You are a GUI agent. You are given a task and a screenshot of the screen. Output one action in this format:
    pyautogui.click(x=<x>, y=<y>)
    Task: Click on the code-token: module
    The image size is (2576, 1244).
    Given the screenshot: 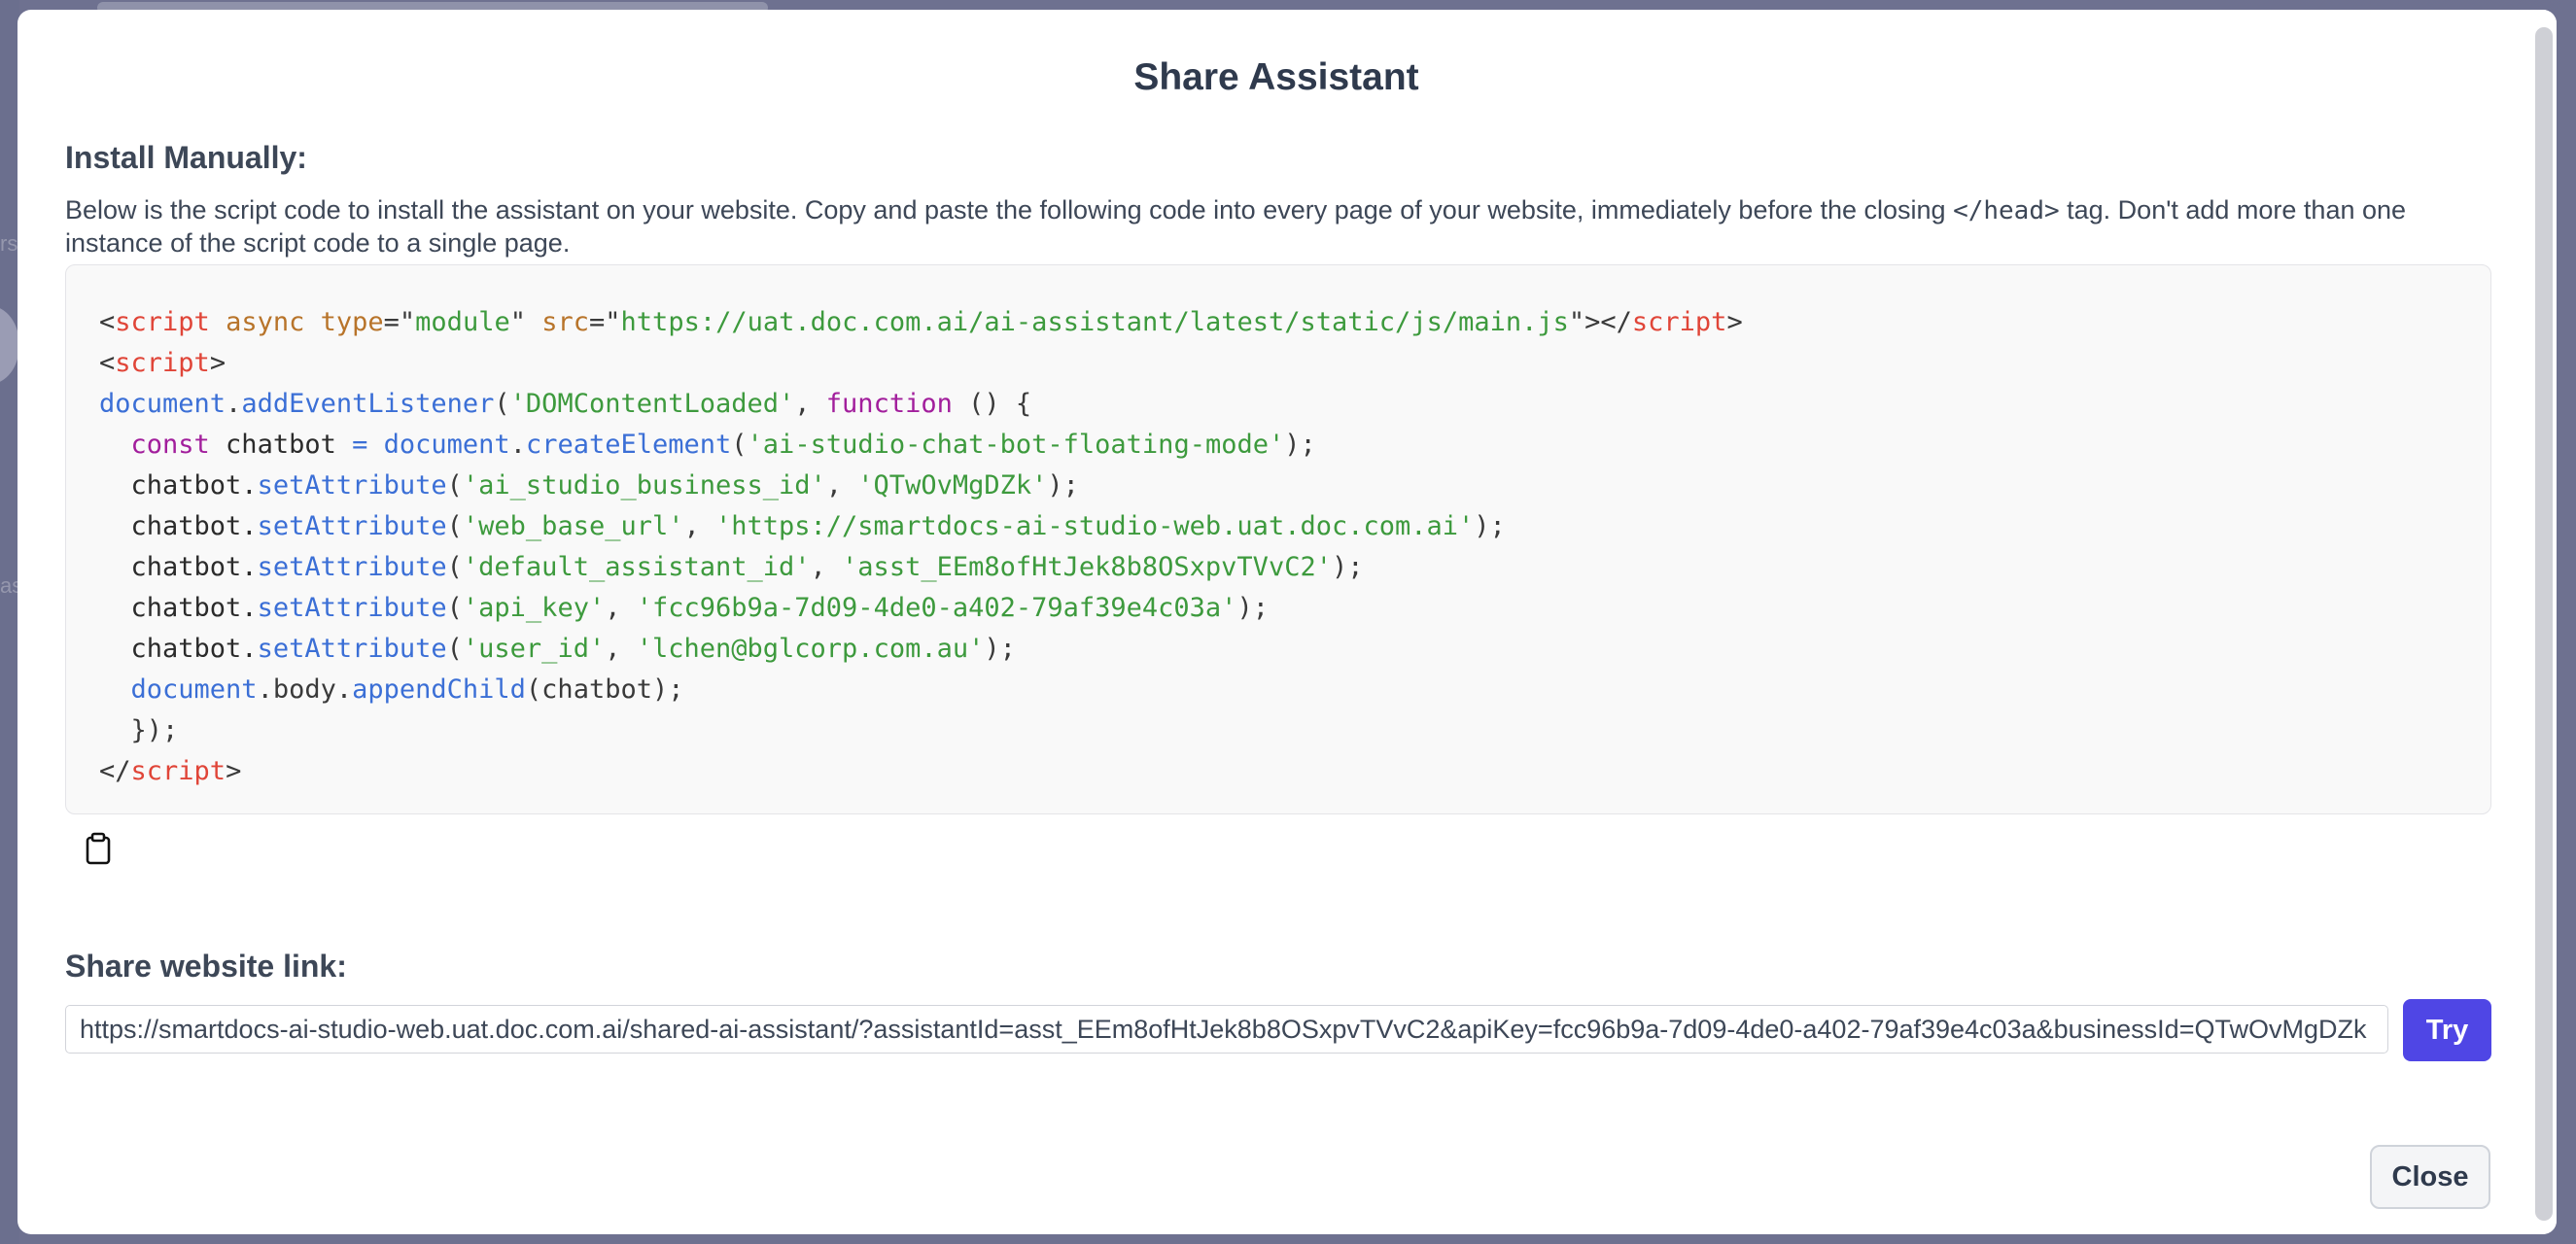 What is the action you would take?
    pyautogui.click(x=462, y=322)
    